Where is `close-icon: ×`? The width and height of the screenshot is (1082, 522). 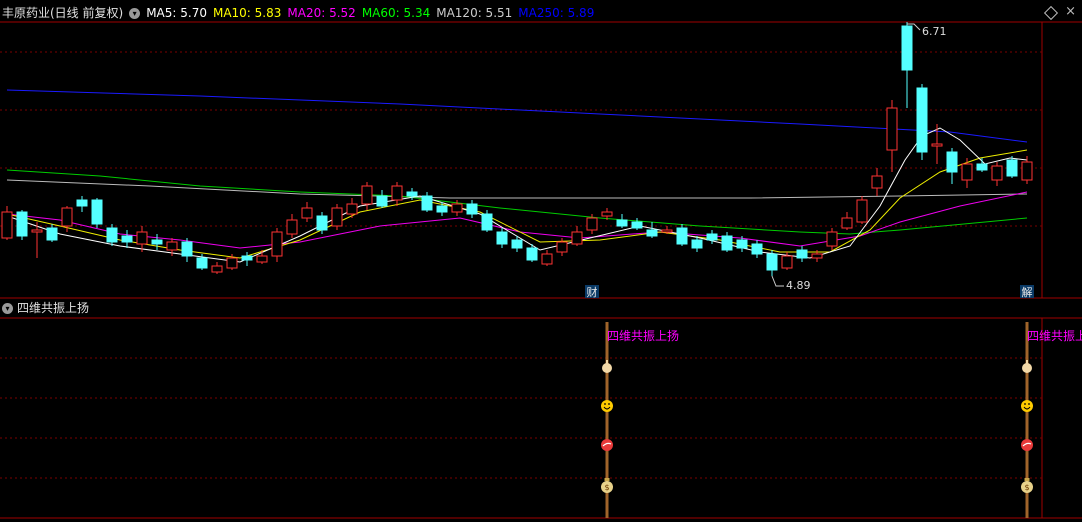
close-icon: × is located at coordinates (1070, 12).